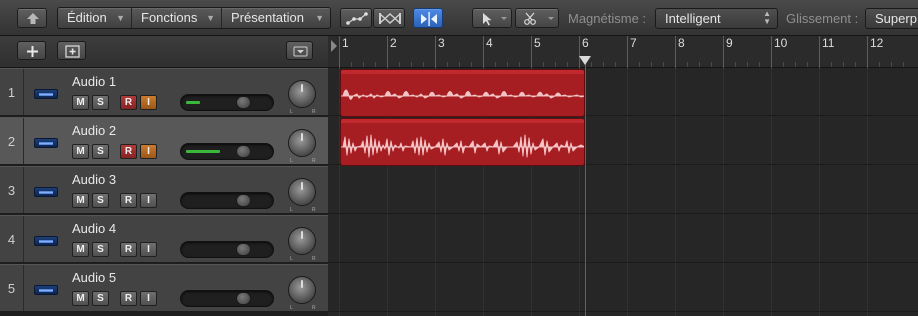 The width and height of the screenshot is (918, 316). What do you see at coordinates (94, 179) in the screenshot?
I see `track-name: Audio 3` at bounding box center [94, 179].